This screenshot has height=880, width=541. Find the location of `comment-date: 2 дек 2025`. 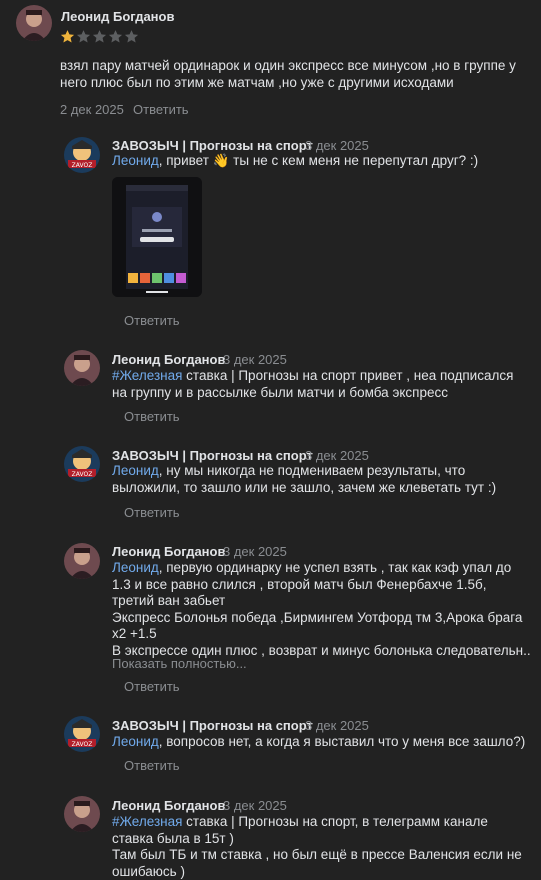

comment-date: 2 дек 2025 is located at coordinates (92, 109).